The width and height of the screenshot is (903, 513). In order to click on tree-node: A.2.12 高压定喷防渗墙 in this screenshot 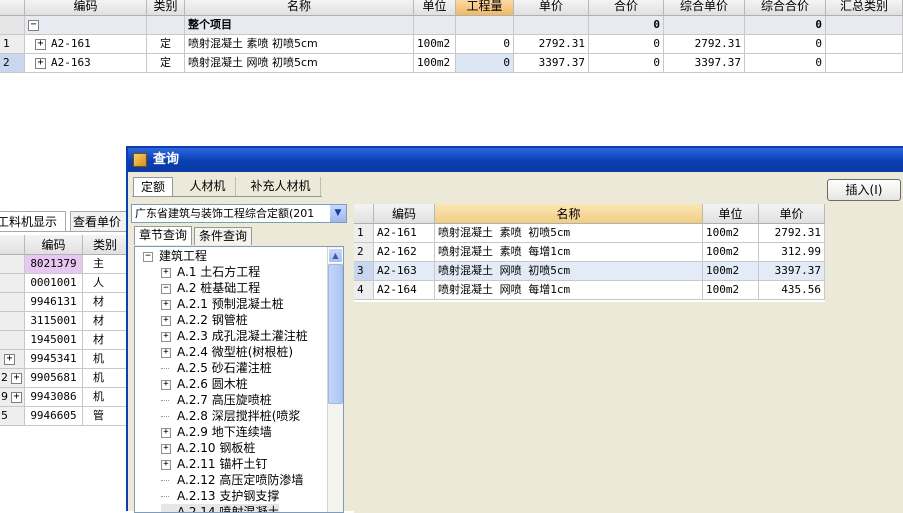, I will do `click(232, 480)`.